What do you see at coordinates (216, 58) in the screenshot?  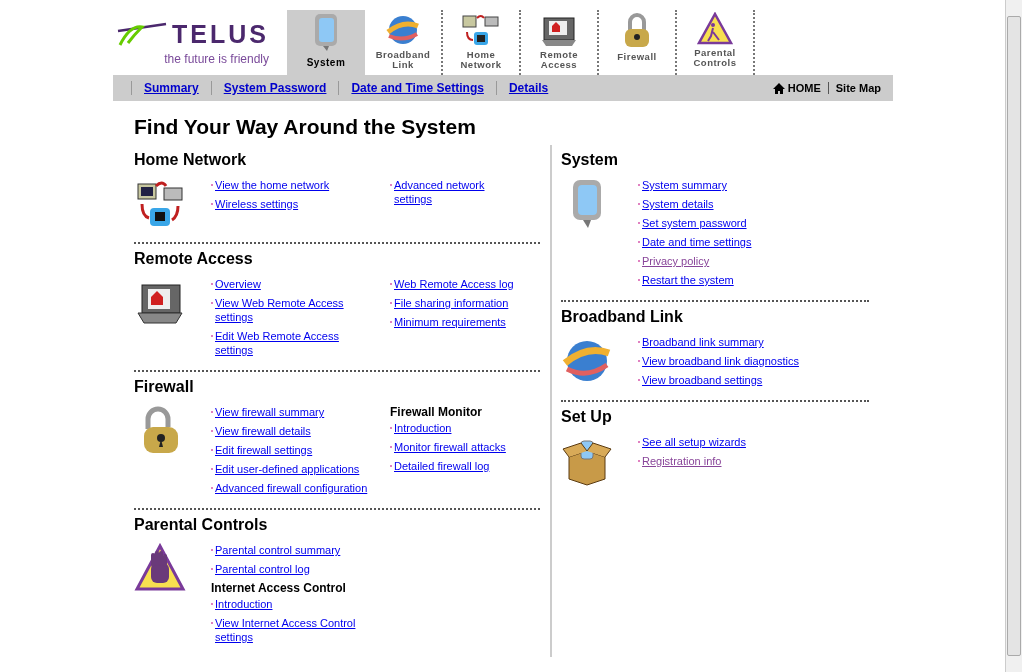 I see `brand-tagline: the future is friendly` at bounding box center [216, 58].